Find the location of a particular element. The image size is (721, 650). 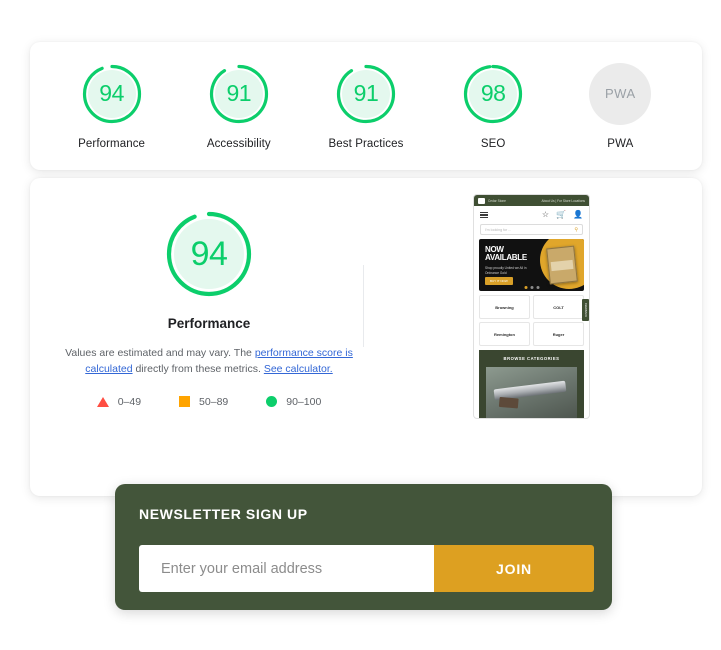

legend-range-fail: 0–49 is located at coordinates (129, 401).